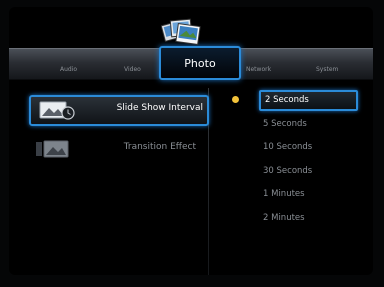  Describe the element at coordinates (287, 100) in the screenshot. I see `option-label: 2 Seconds` at that location.